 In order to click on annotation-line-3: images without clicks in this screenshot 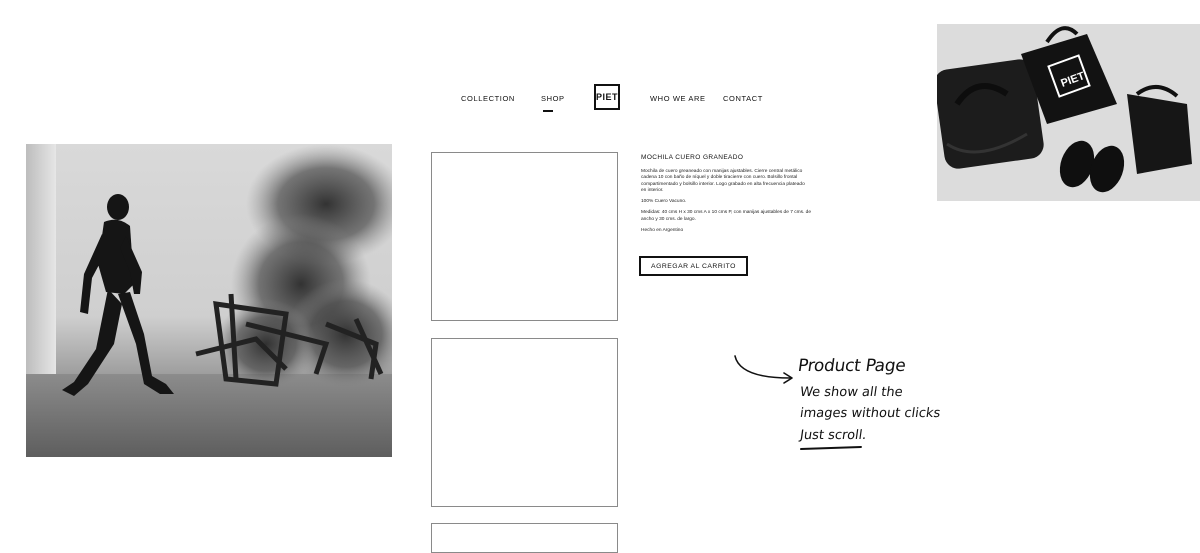, I will do `click(870, 413)`.